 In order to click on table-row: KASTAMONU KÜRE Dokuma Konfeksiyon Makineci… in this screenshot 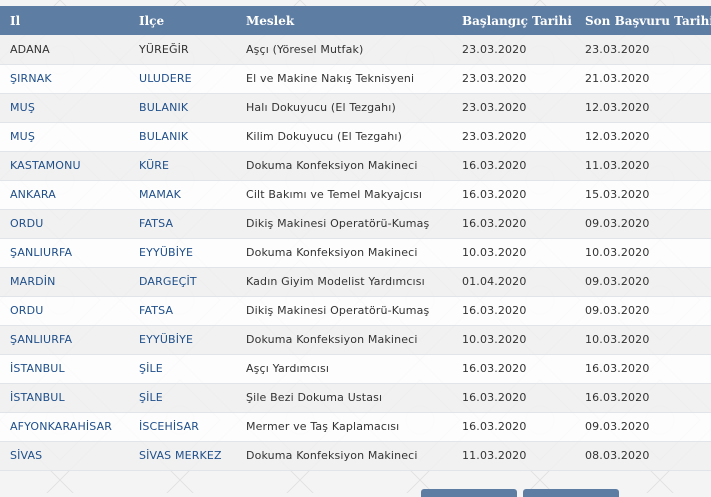, I will do `click(355, 165)`.